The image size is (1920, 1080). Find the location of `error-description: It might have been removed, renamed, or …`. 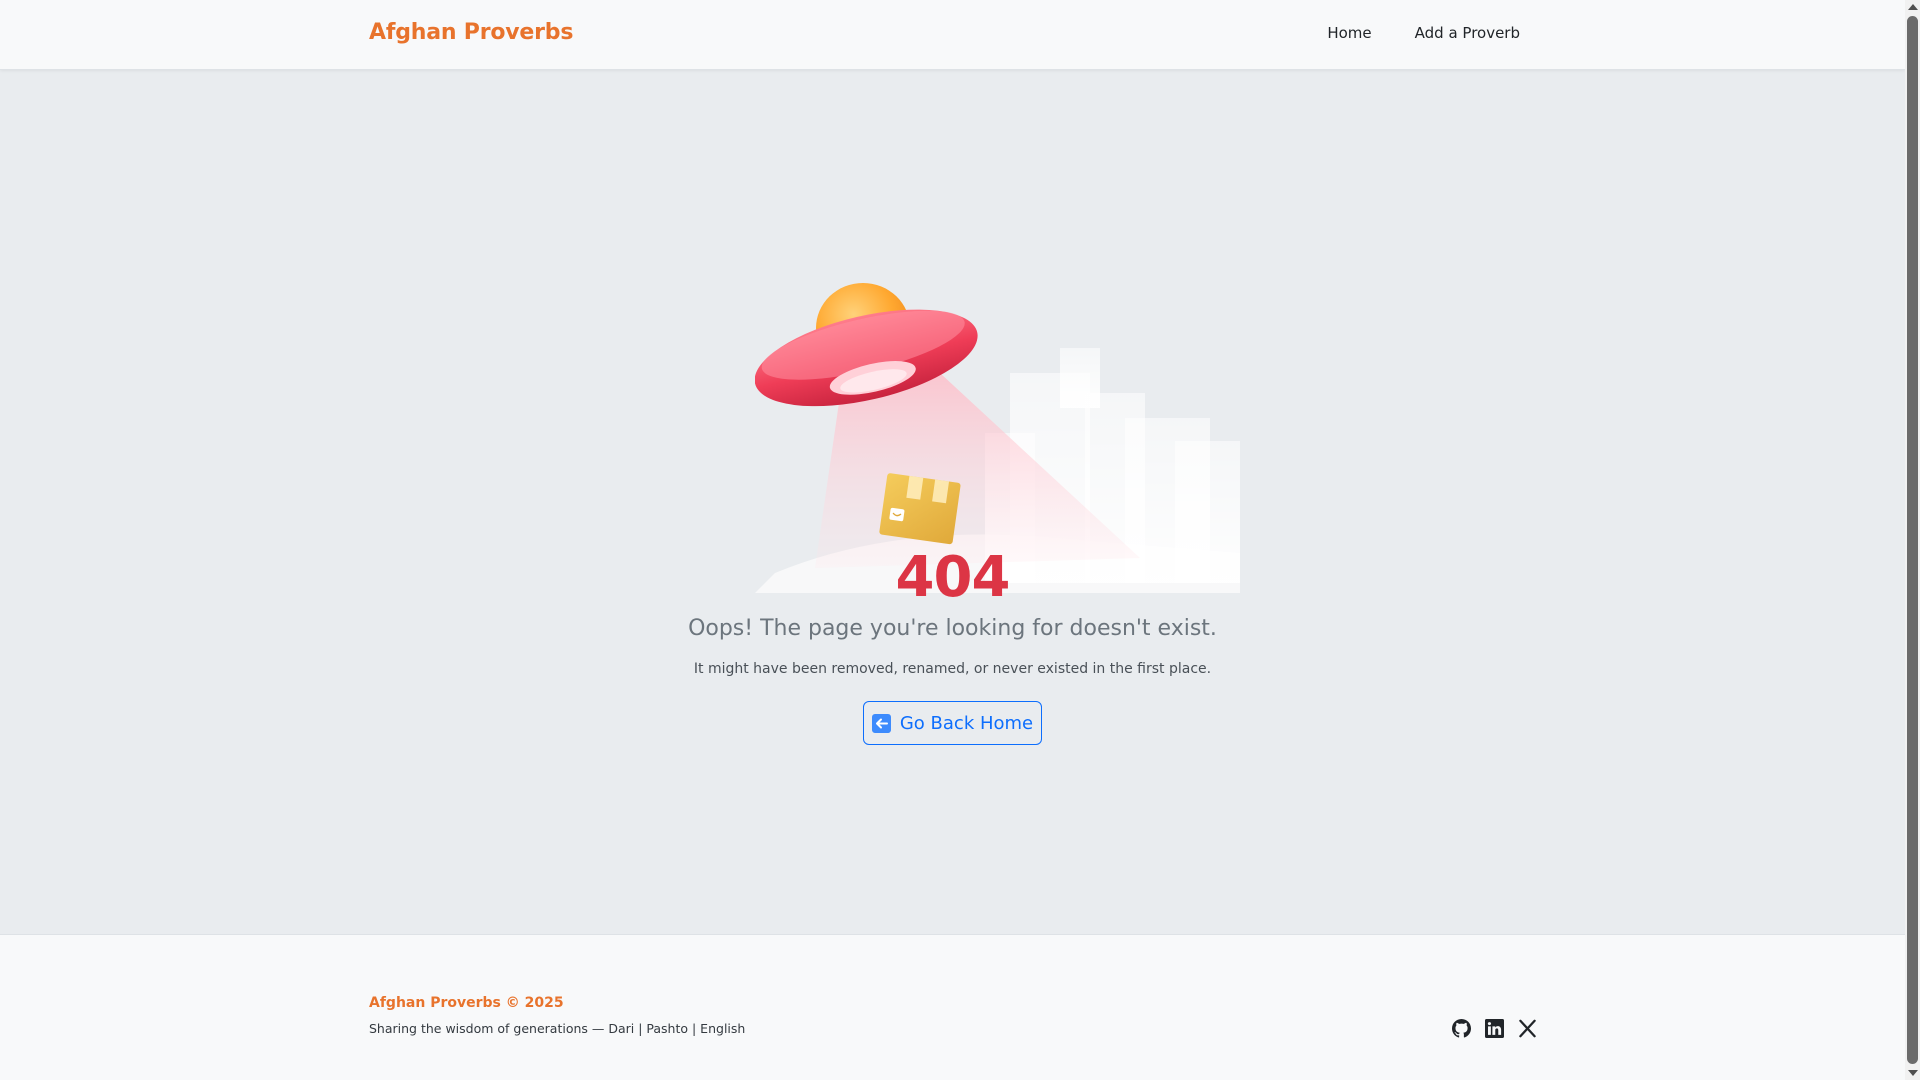

error-description: It might have been removed, renamed, or … is located at coordinates (952, 669).